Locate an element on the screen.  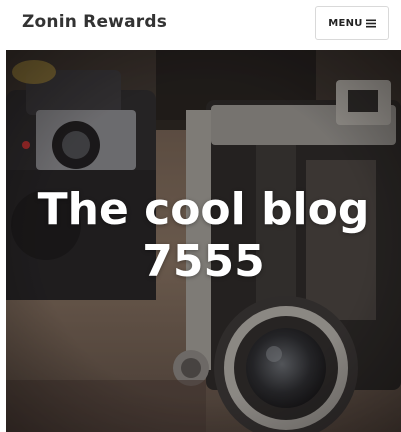
hamburger-icon is located at coordinates (370, 23).